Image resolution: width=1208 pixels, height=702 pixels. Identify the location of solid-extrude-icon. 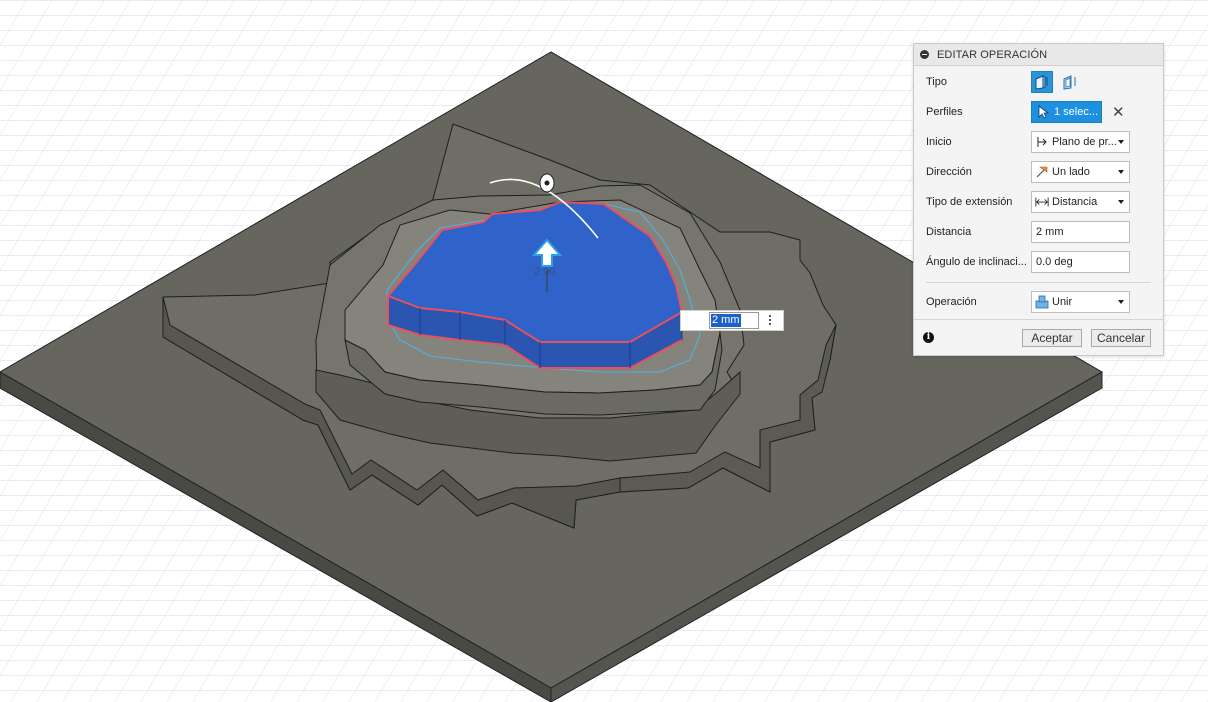
(1041, 82).